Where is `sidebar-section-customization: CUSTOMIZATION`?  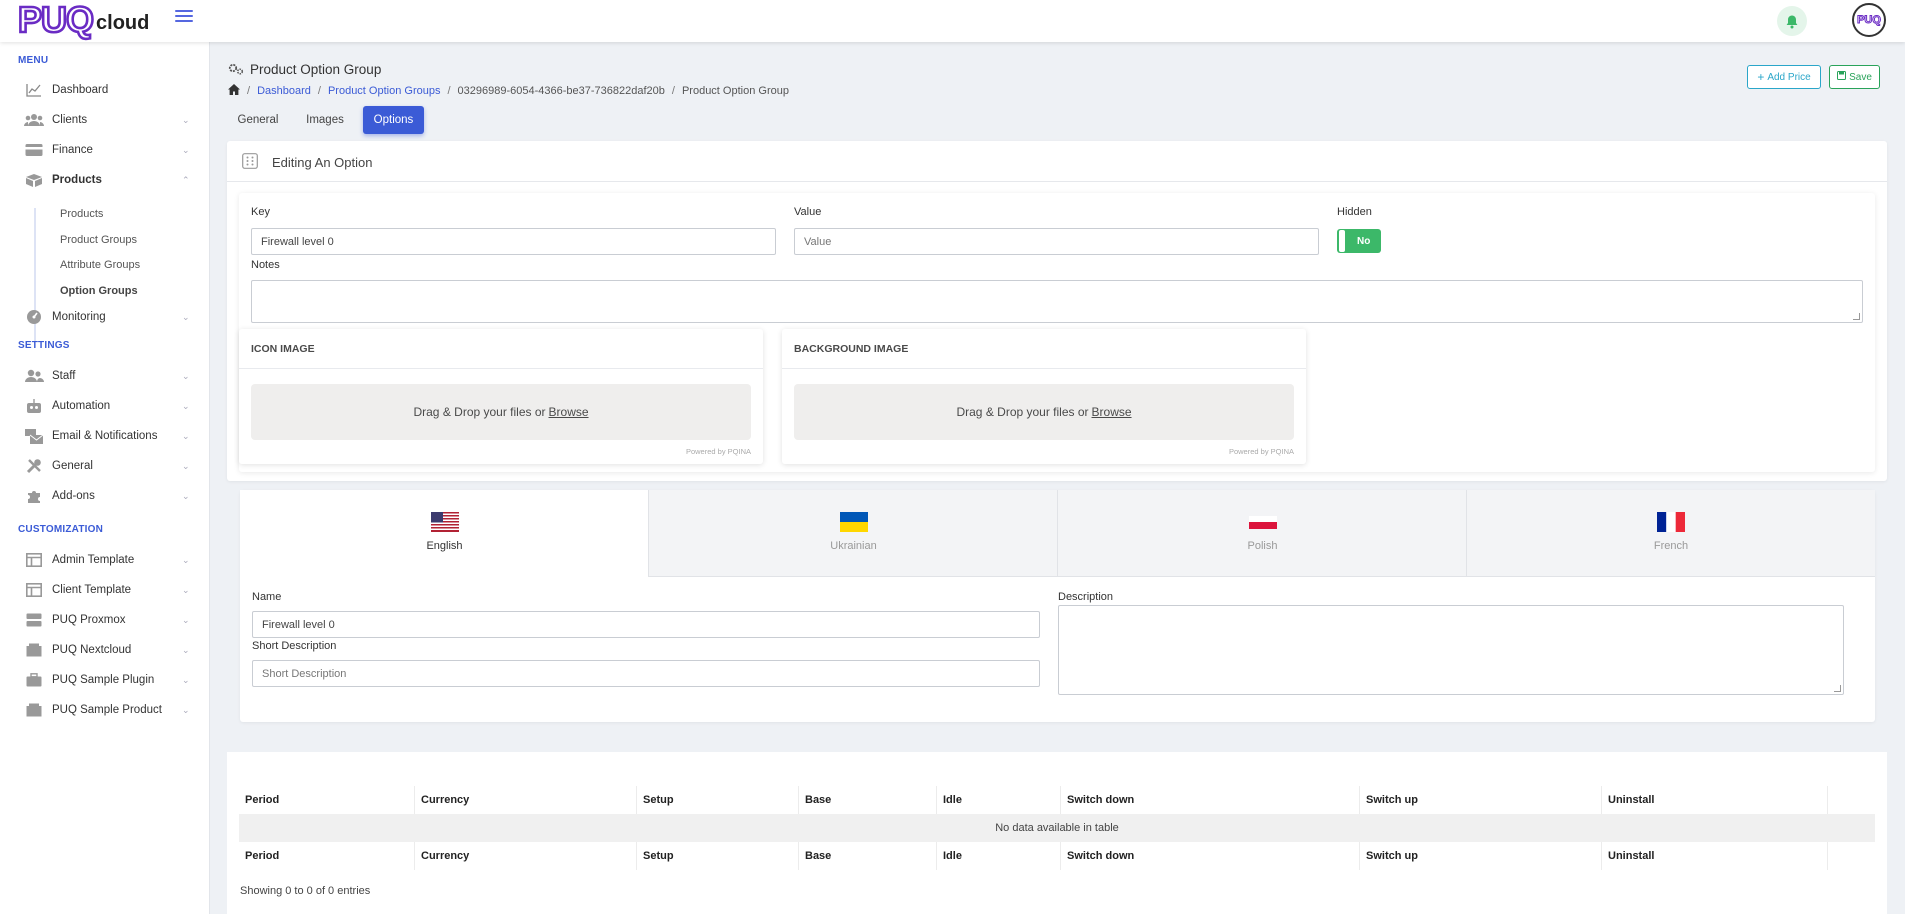 sidebar-section-customization: CUSTOMIZATION is located at coordinates (61, 529).